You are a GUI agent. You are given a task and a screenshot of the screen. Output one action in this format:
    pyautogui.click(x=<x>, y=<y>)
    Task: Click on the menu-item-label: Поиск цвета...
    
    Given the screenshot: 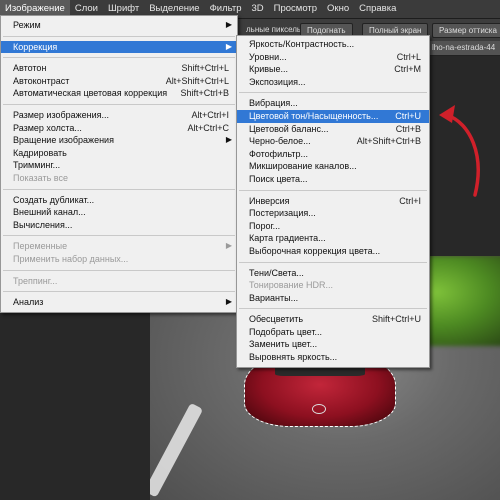 What is the action you would take?
    pyautogui.click(x=278, y=178)
    